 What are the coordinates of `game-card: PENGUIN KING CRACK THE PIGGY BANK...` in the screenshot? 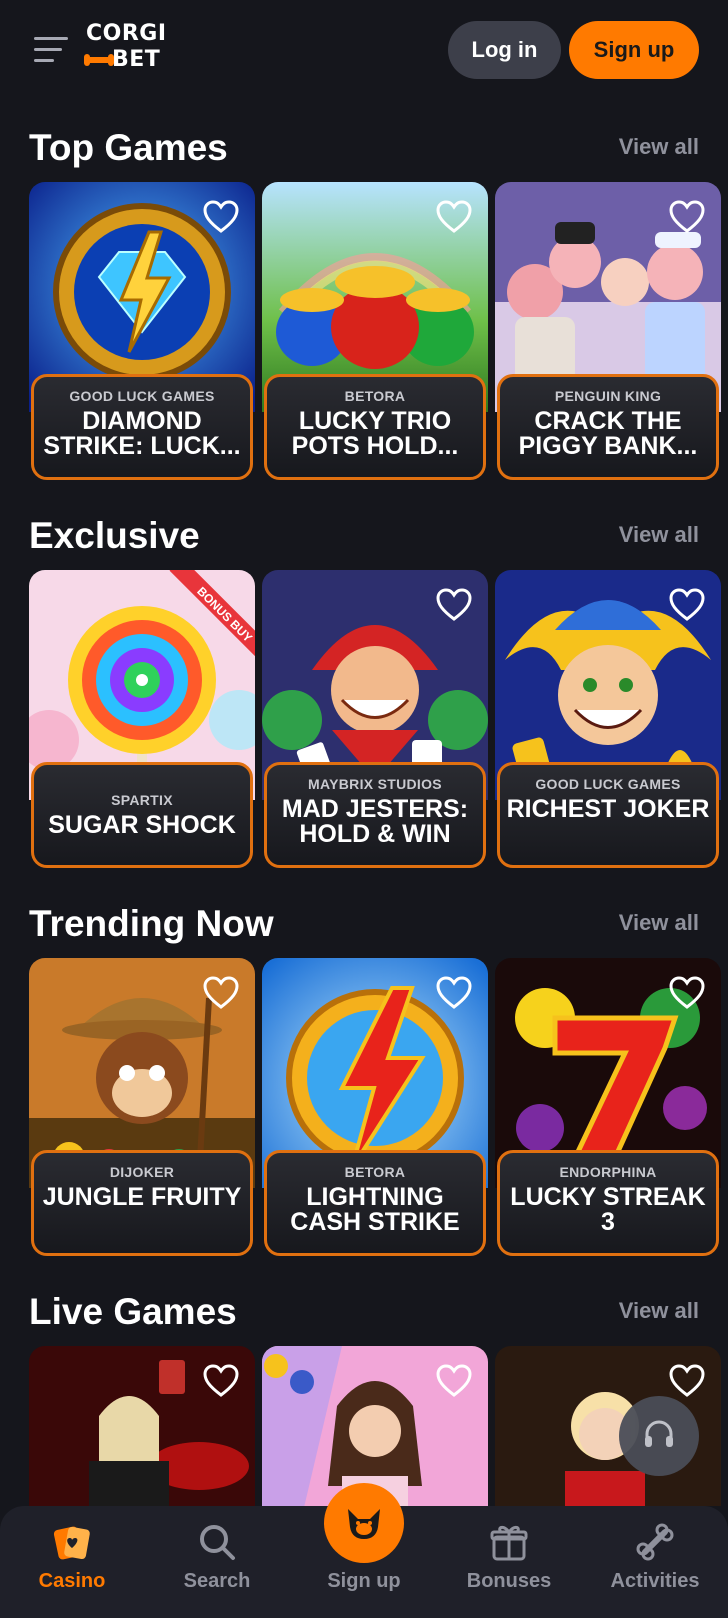 It's located at (608, 332).